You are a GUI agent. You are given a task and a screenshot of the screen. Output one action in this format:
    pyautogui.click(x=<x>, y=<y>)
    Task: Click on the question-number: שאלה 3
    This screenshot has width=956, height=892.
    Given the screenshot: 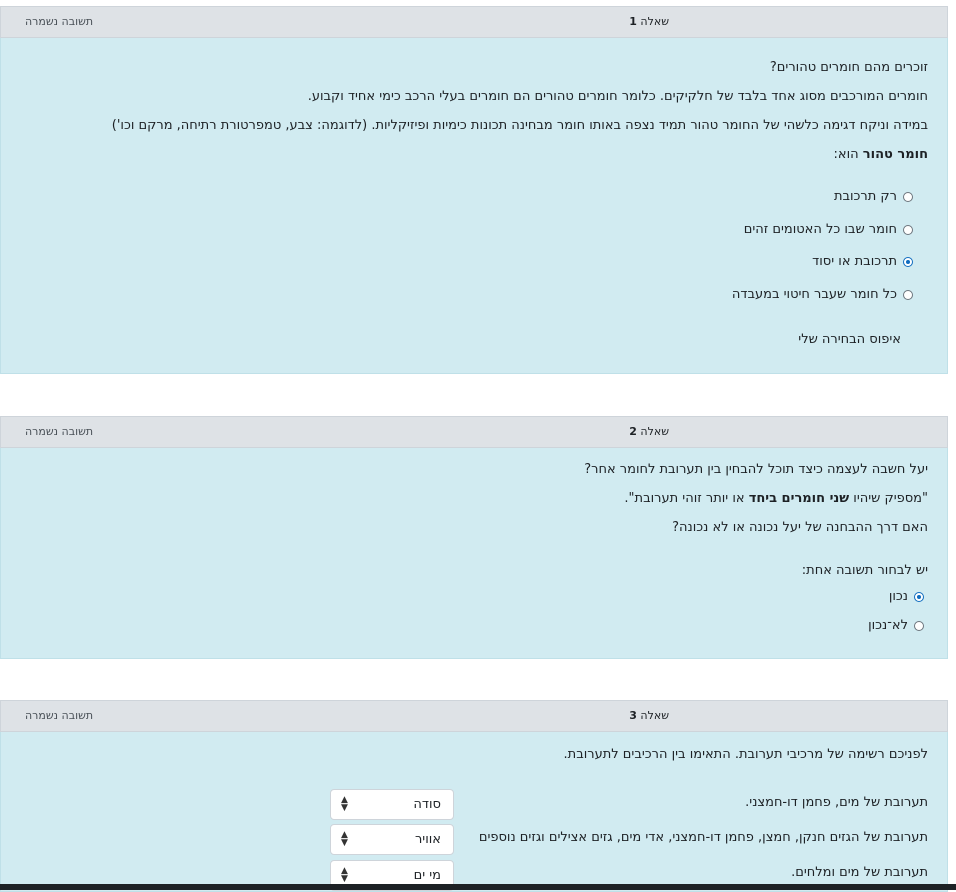 What is the action you would take?
    pyautogui.click(x=649, y=715)
    